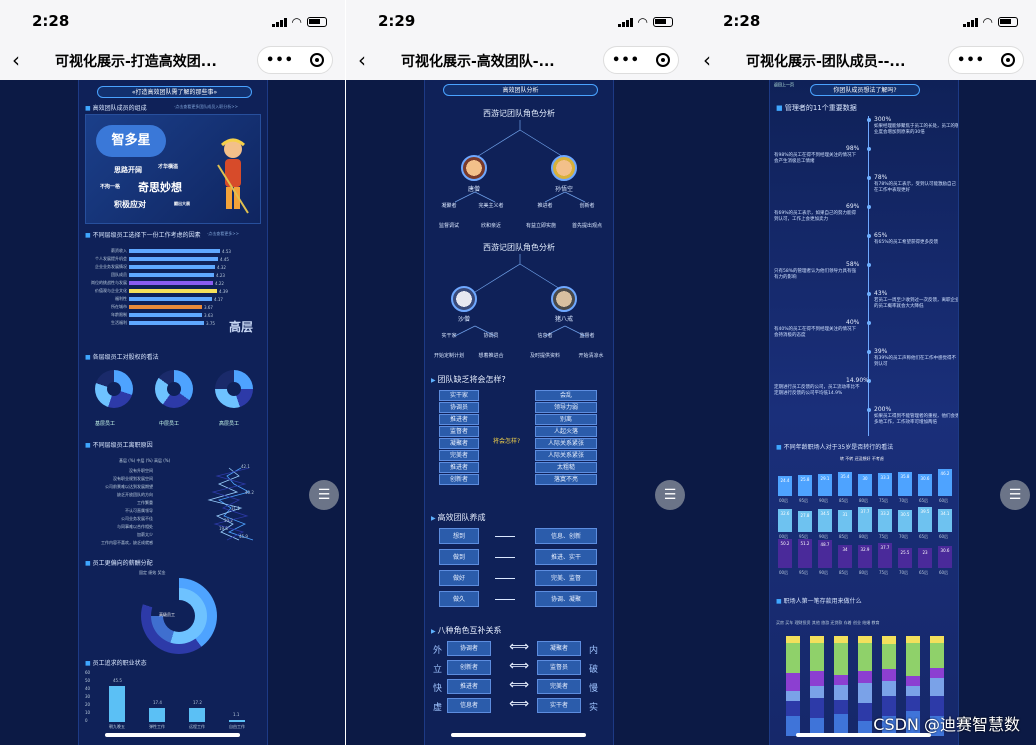 The height and width of the screenshot is (745, 1036). Describe the element at coordinates (566, 395) in the screenshot. I see `effect-box: 会乱` at that location.